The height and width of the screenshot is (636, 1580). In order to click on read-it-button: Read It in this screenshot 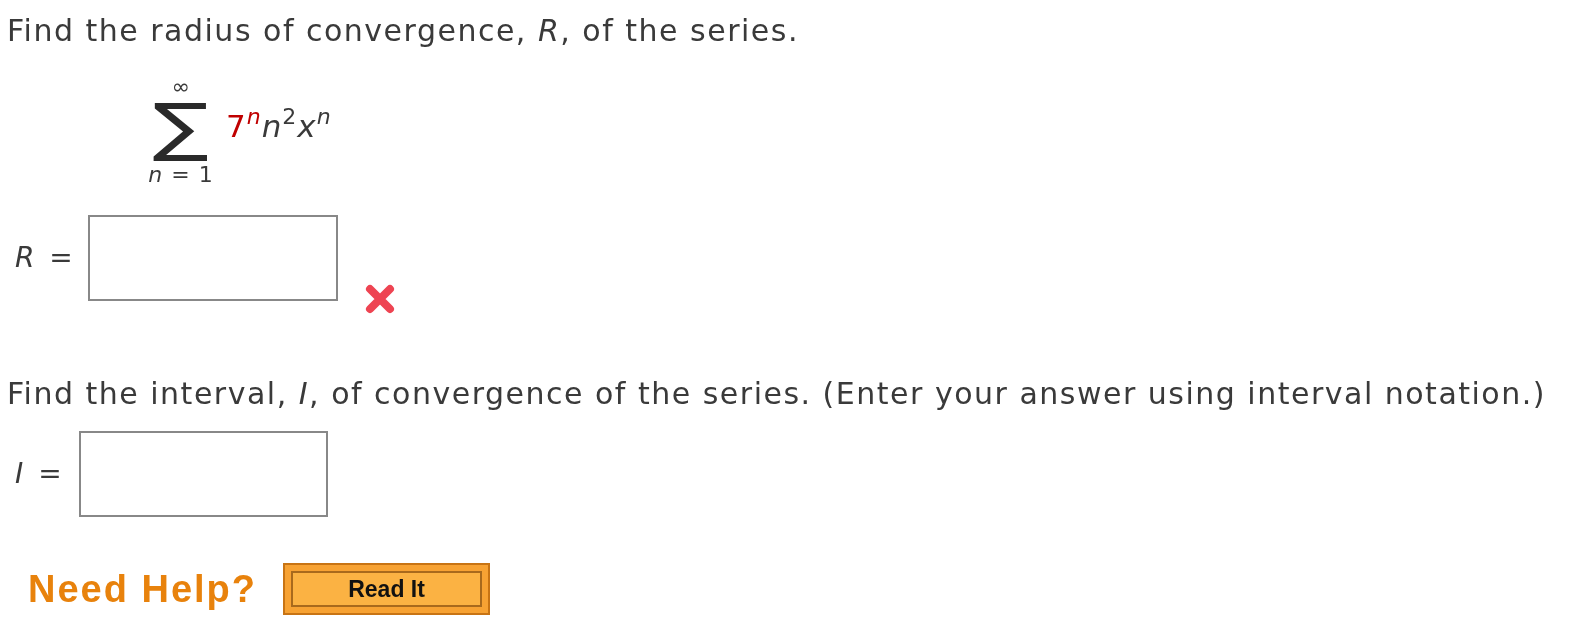, I will do `click(387, 589)`.